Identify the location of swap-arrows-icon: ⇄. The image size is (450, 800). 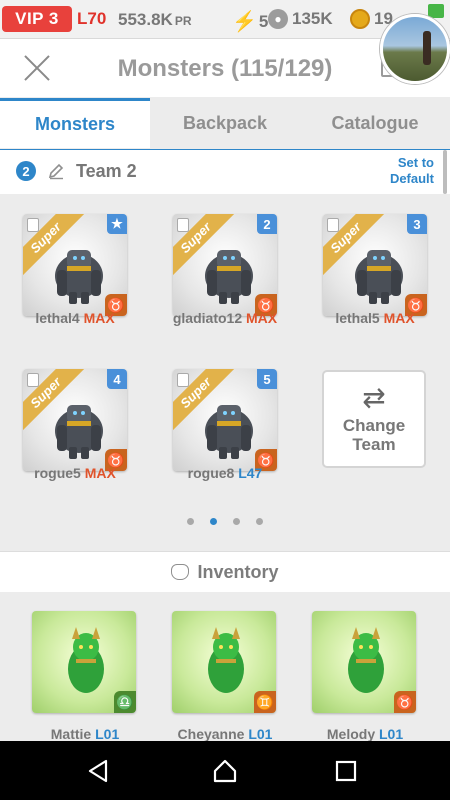
(374, 397).